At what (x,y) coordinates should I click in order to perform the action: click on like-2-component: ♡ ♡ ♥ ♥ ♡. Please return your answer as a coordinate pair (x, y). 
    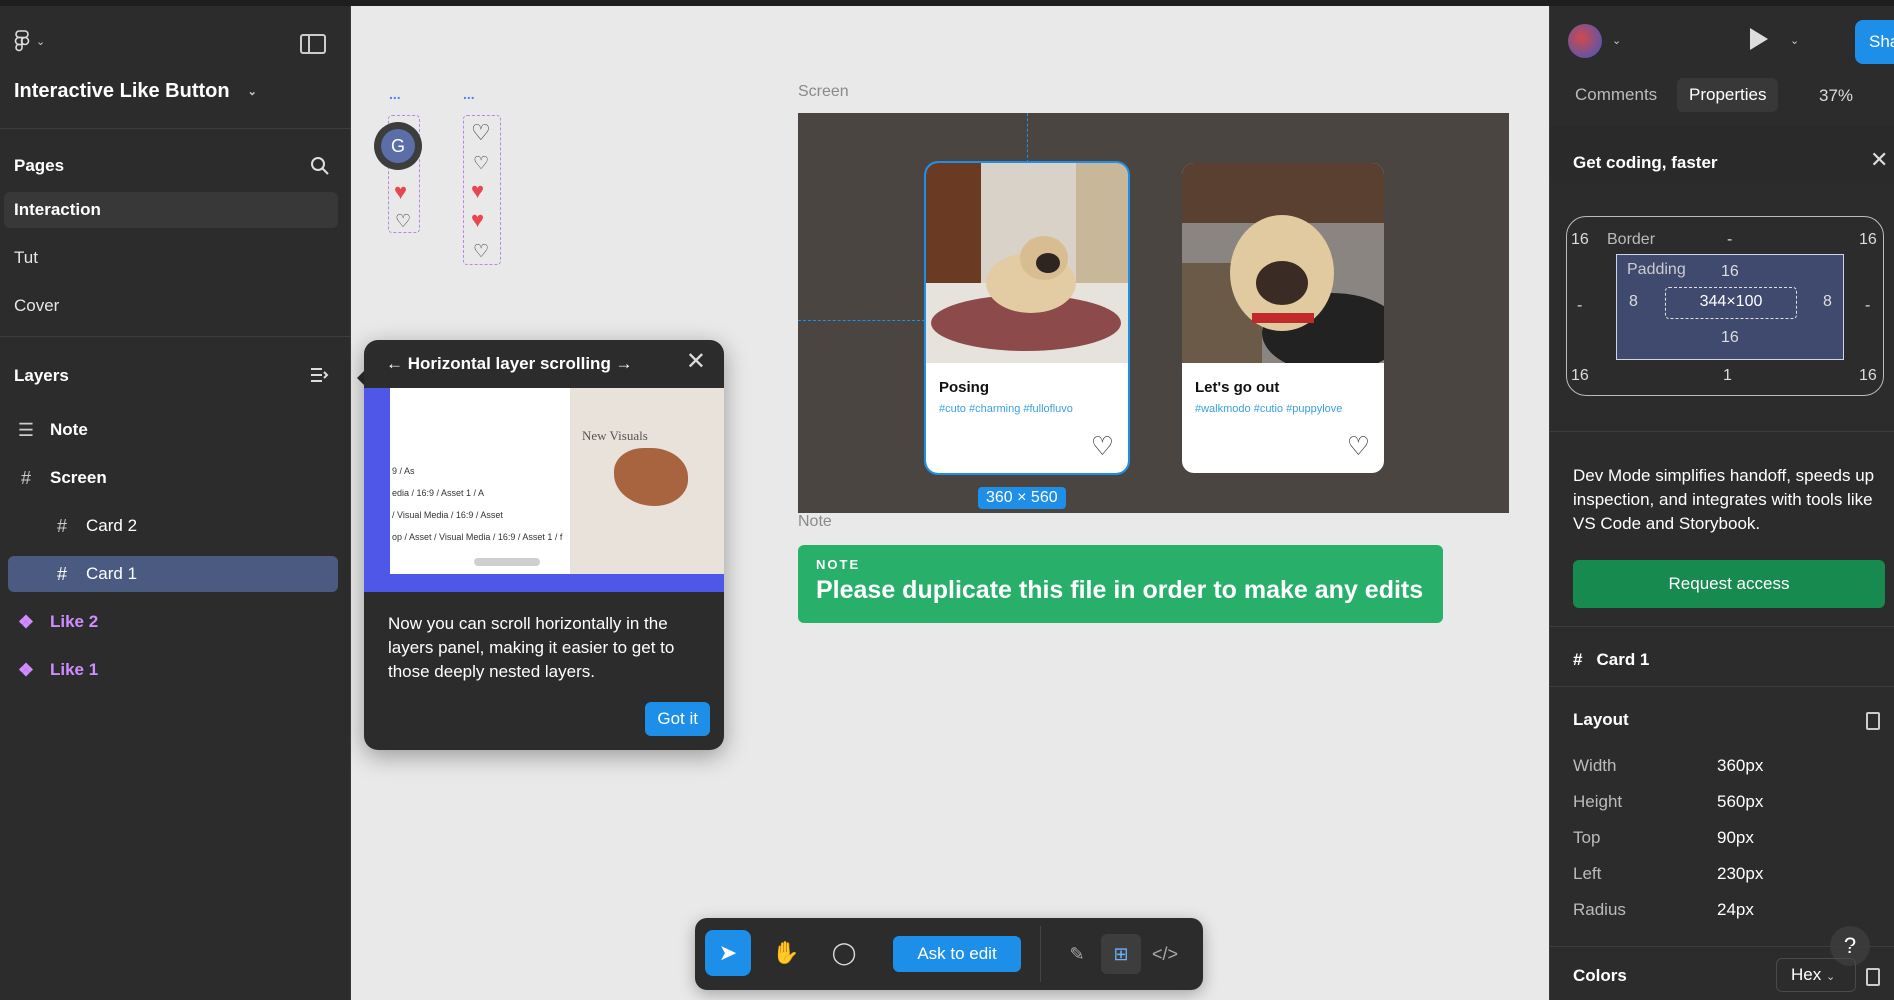
    Looking at the image, I should click on (482, 190).